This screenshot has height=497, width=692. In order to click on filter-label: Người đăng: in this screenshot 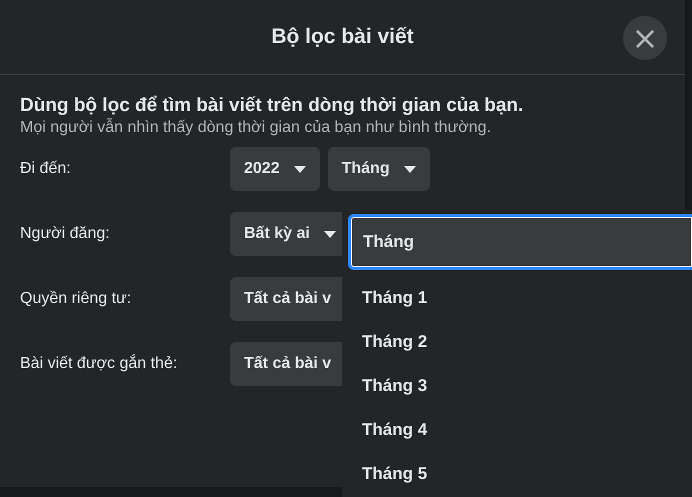, I will do `click(65, 234)`.